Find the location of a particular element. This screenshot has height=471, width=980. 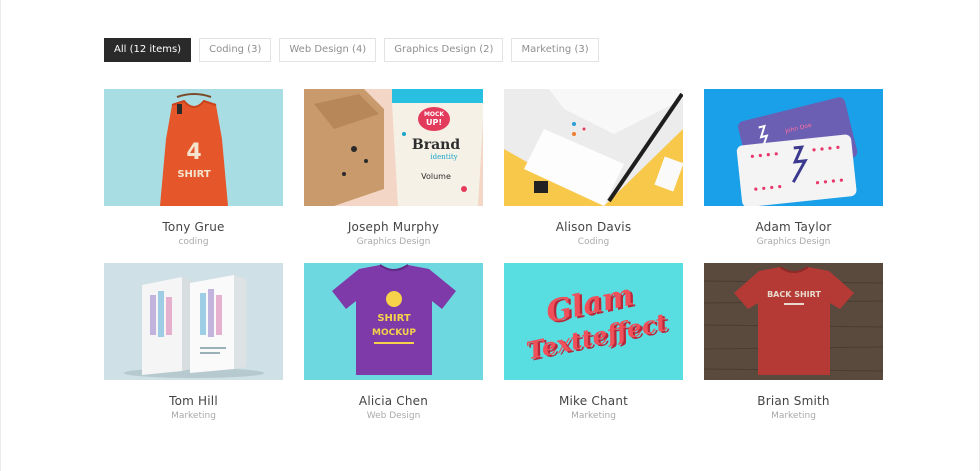

cup-identity-text: identity is located at coordinates (443, 157).